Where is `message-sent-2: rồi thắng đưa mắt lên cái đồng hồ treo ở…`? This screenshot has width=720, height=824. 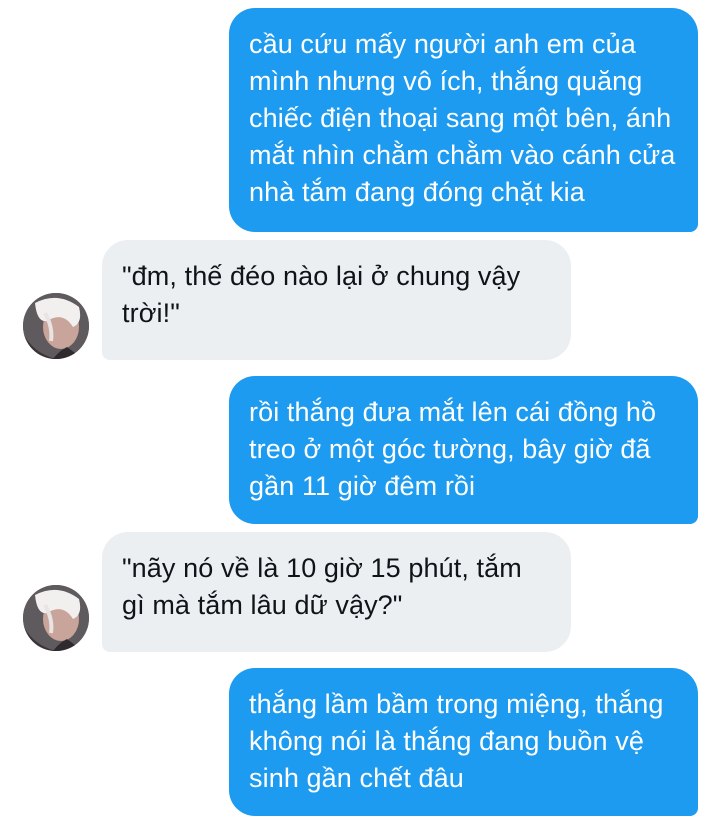 message-sent-2: rồi thắng đưa mắt lên cái đồng hồ treo ở… is located at coordinates (463, 450).